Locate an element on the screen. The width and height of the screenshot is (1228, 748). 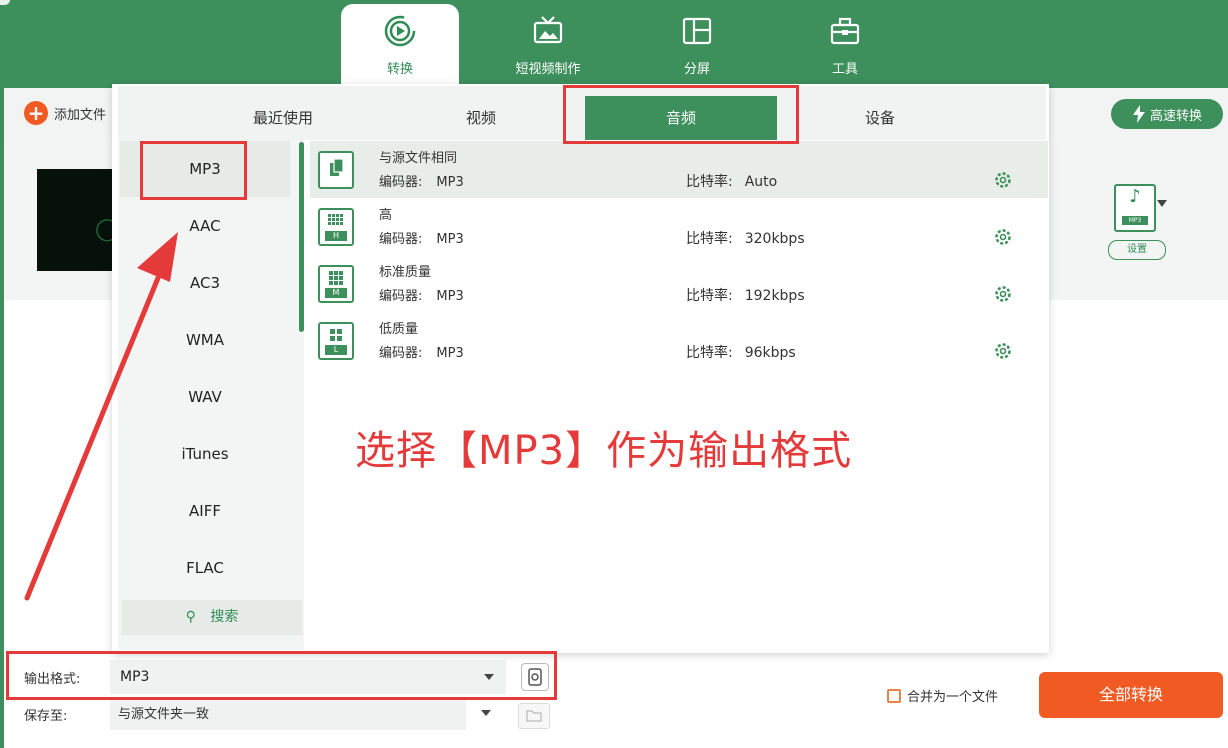
browse-folder-button is located at coordinates (534, 716).